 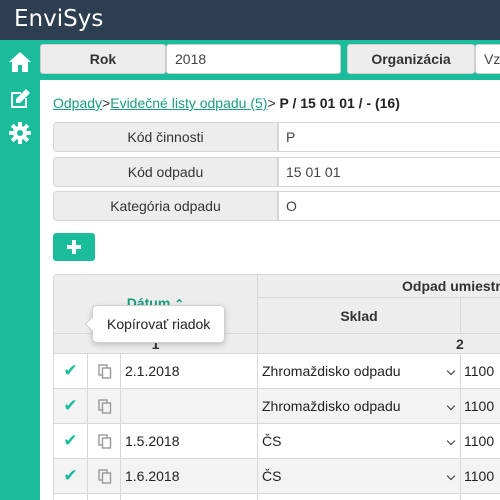 What do you see at coordinates (189, 476) in the screenshot?
I see `date-cell: 1.6.2018` at bounding box center [189, 476].